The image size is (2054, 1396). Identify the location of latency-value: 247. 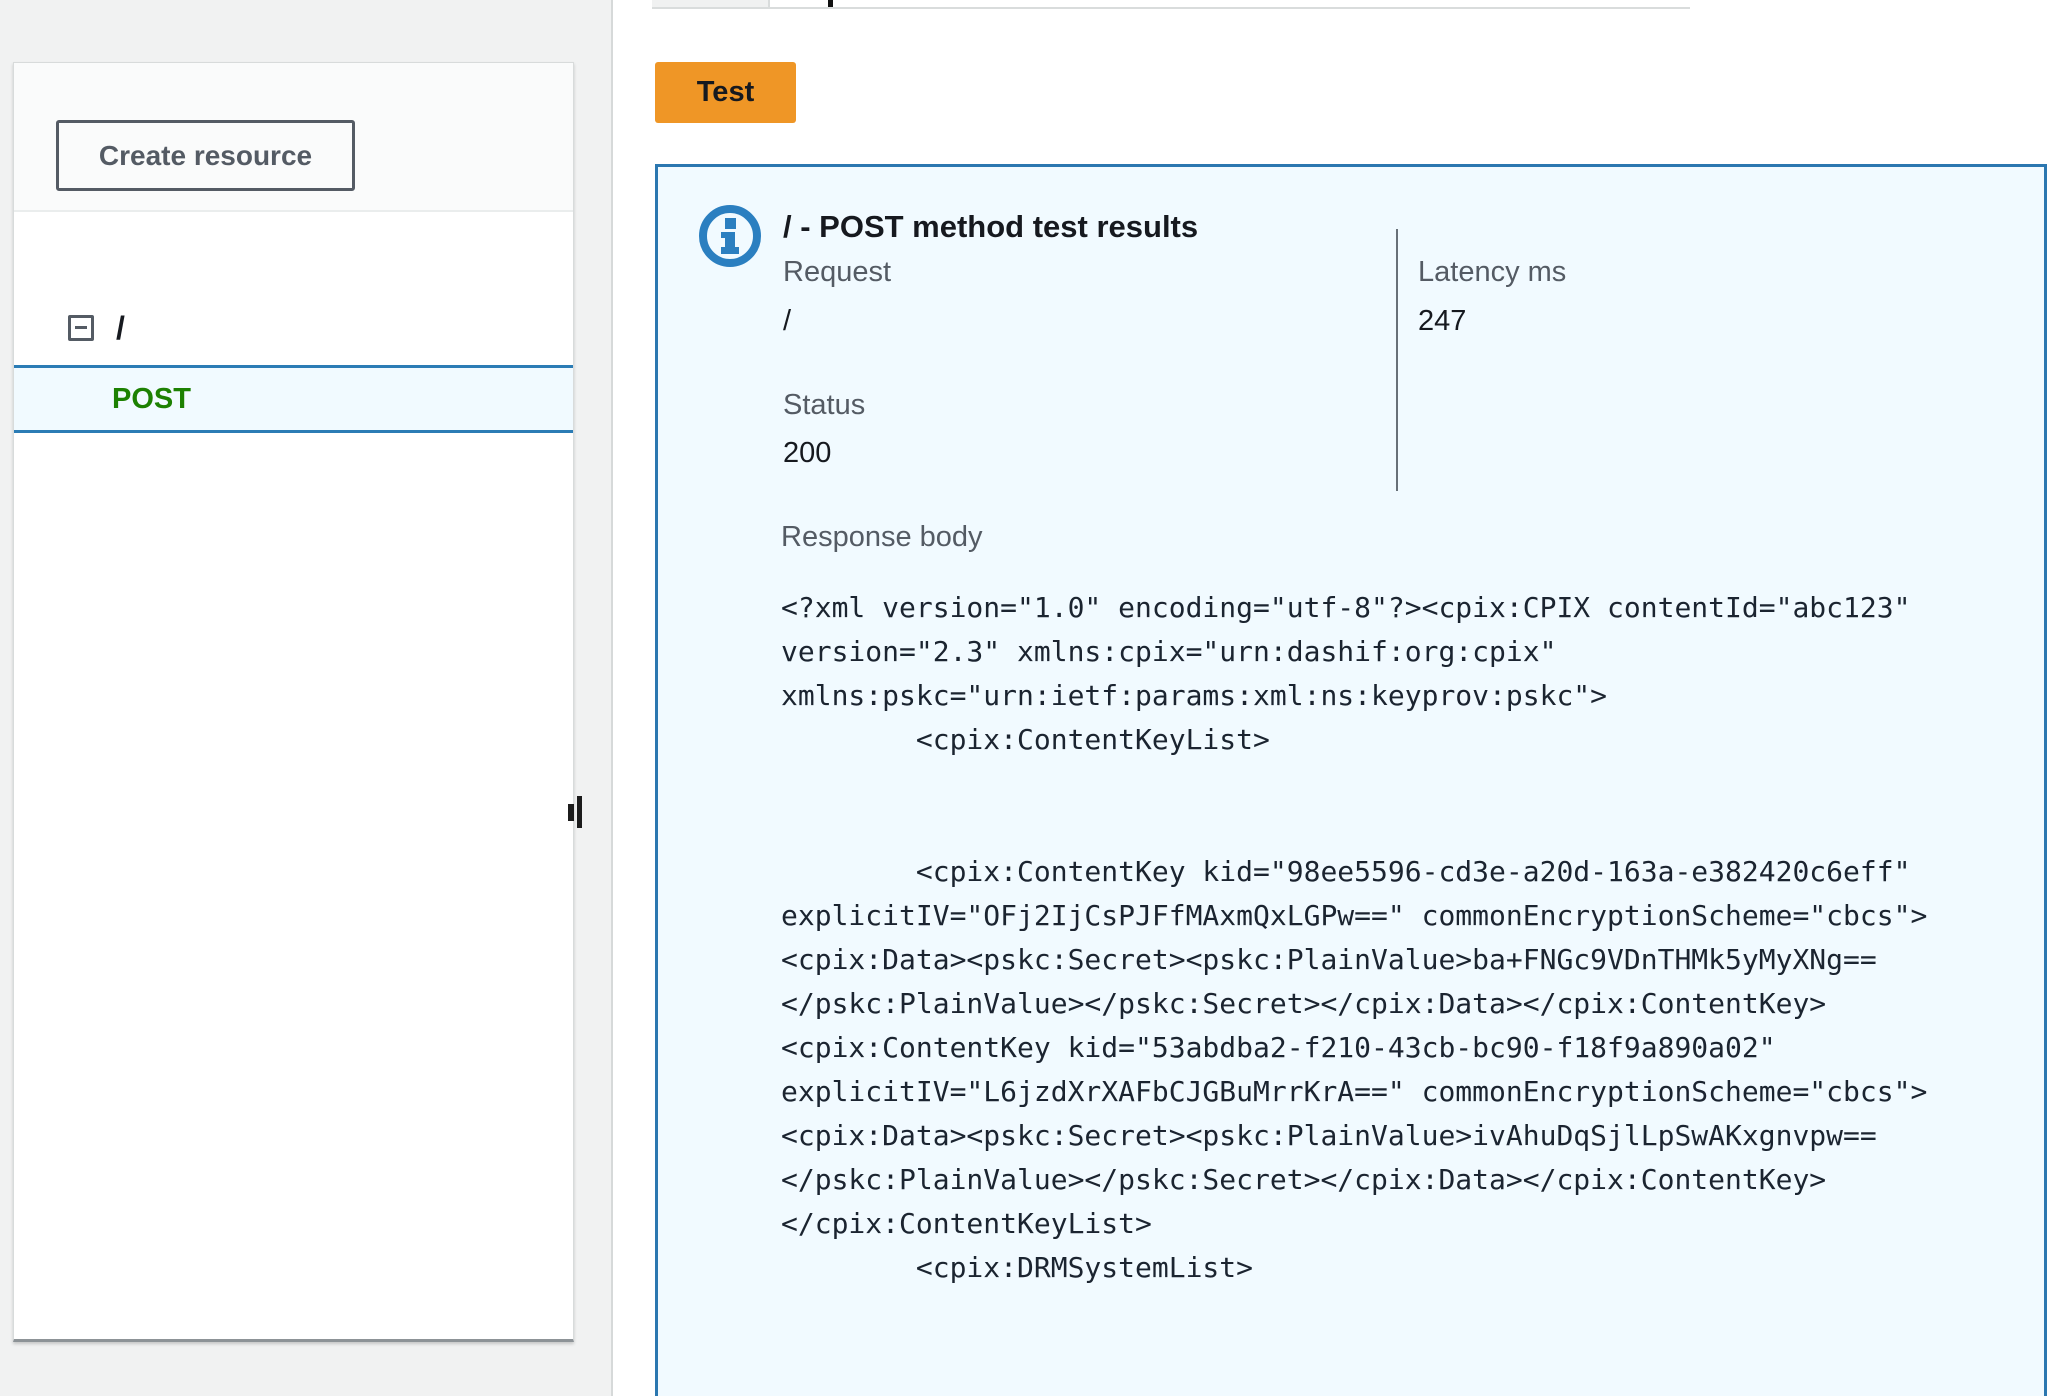
(1442, 321).